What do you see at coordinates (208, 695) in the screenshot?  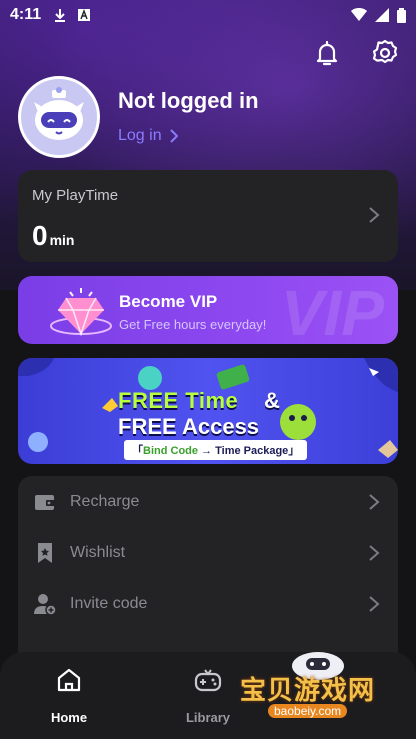 I see `nav-library: Library` at bounding box center [208, 695].